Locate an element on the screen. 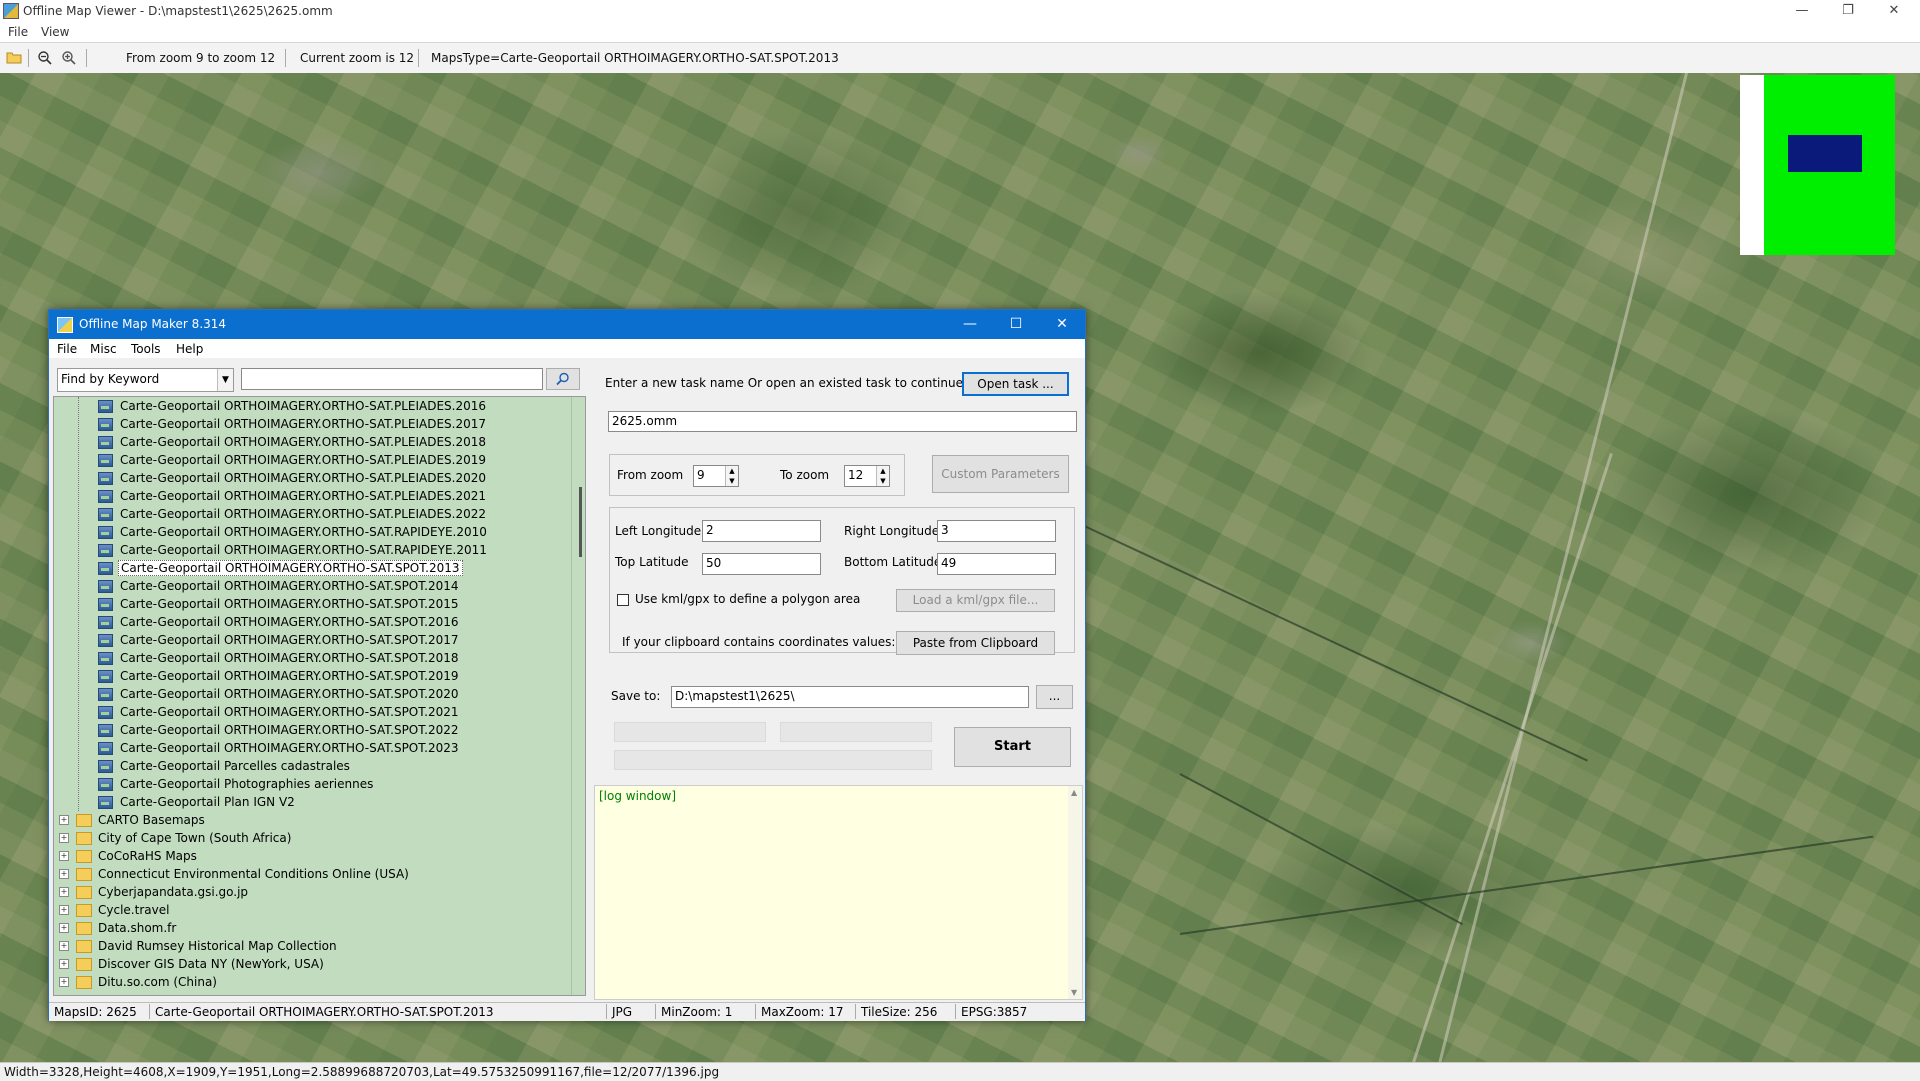  dialog-title: Offline Map Maker 8.314 is located at coordinates (153, 324).